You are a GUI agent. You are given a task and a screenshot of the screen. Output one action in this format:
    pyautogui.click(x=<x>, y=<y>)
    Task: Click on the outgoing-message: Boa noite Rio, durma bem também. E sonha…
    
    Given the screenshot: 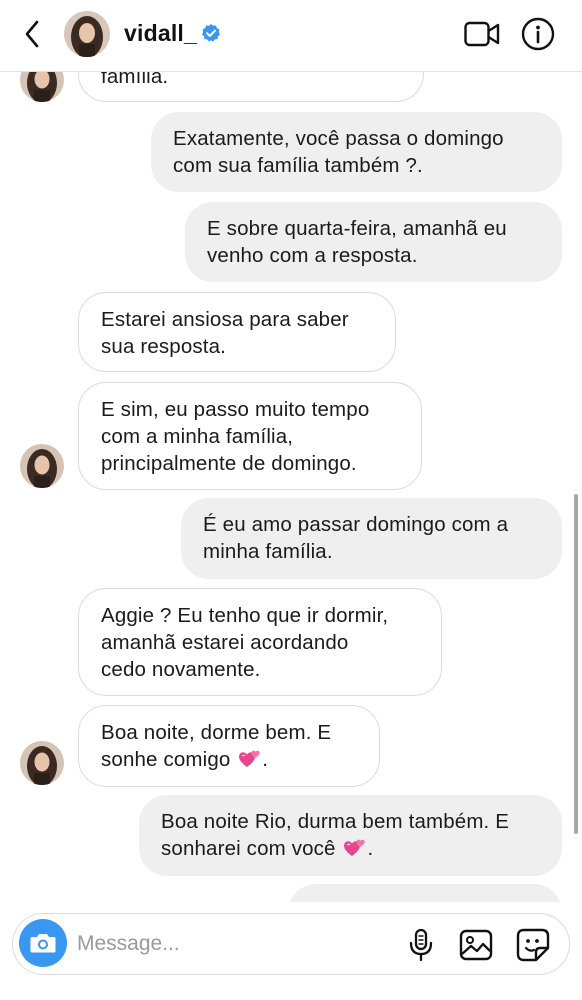 What is the action you would take?
    pyautogui.click(x=350, y=835)
    